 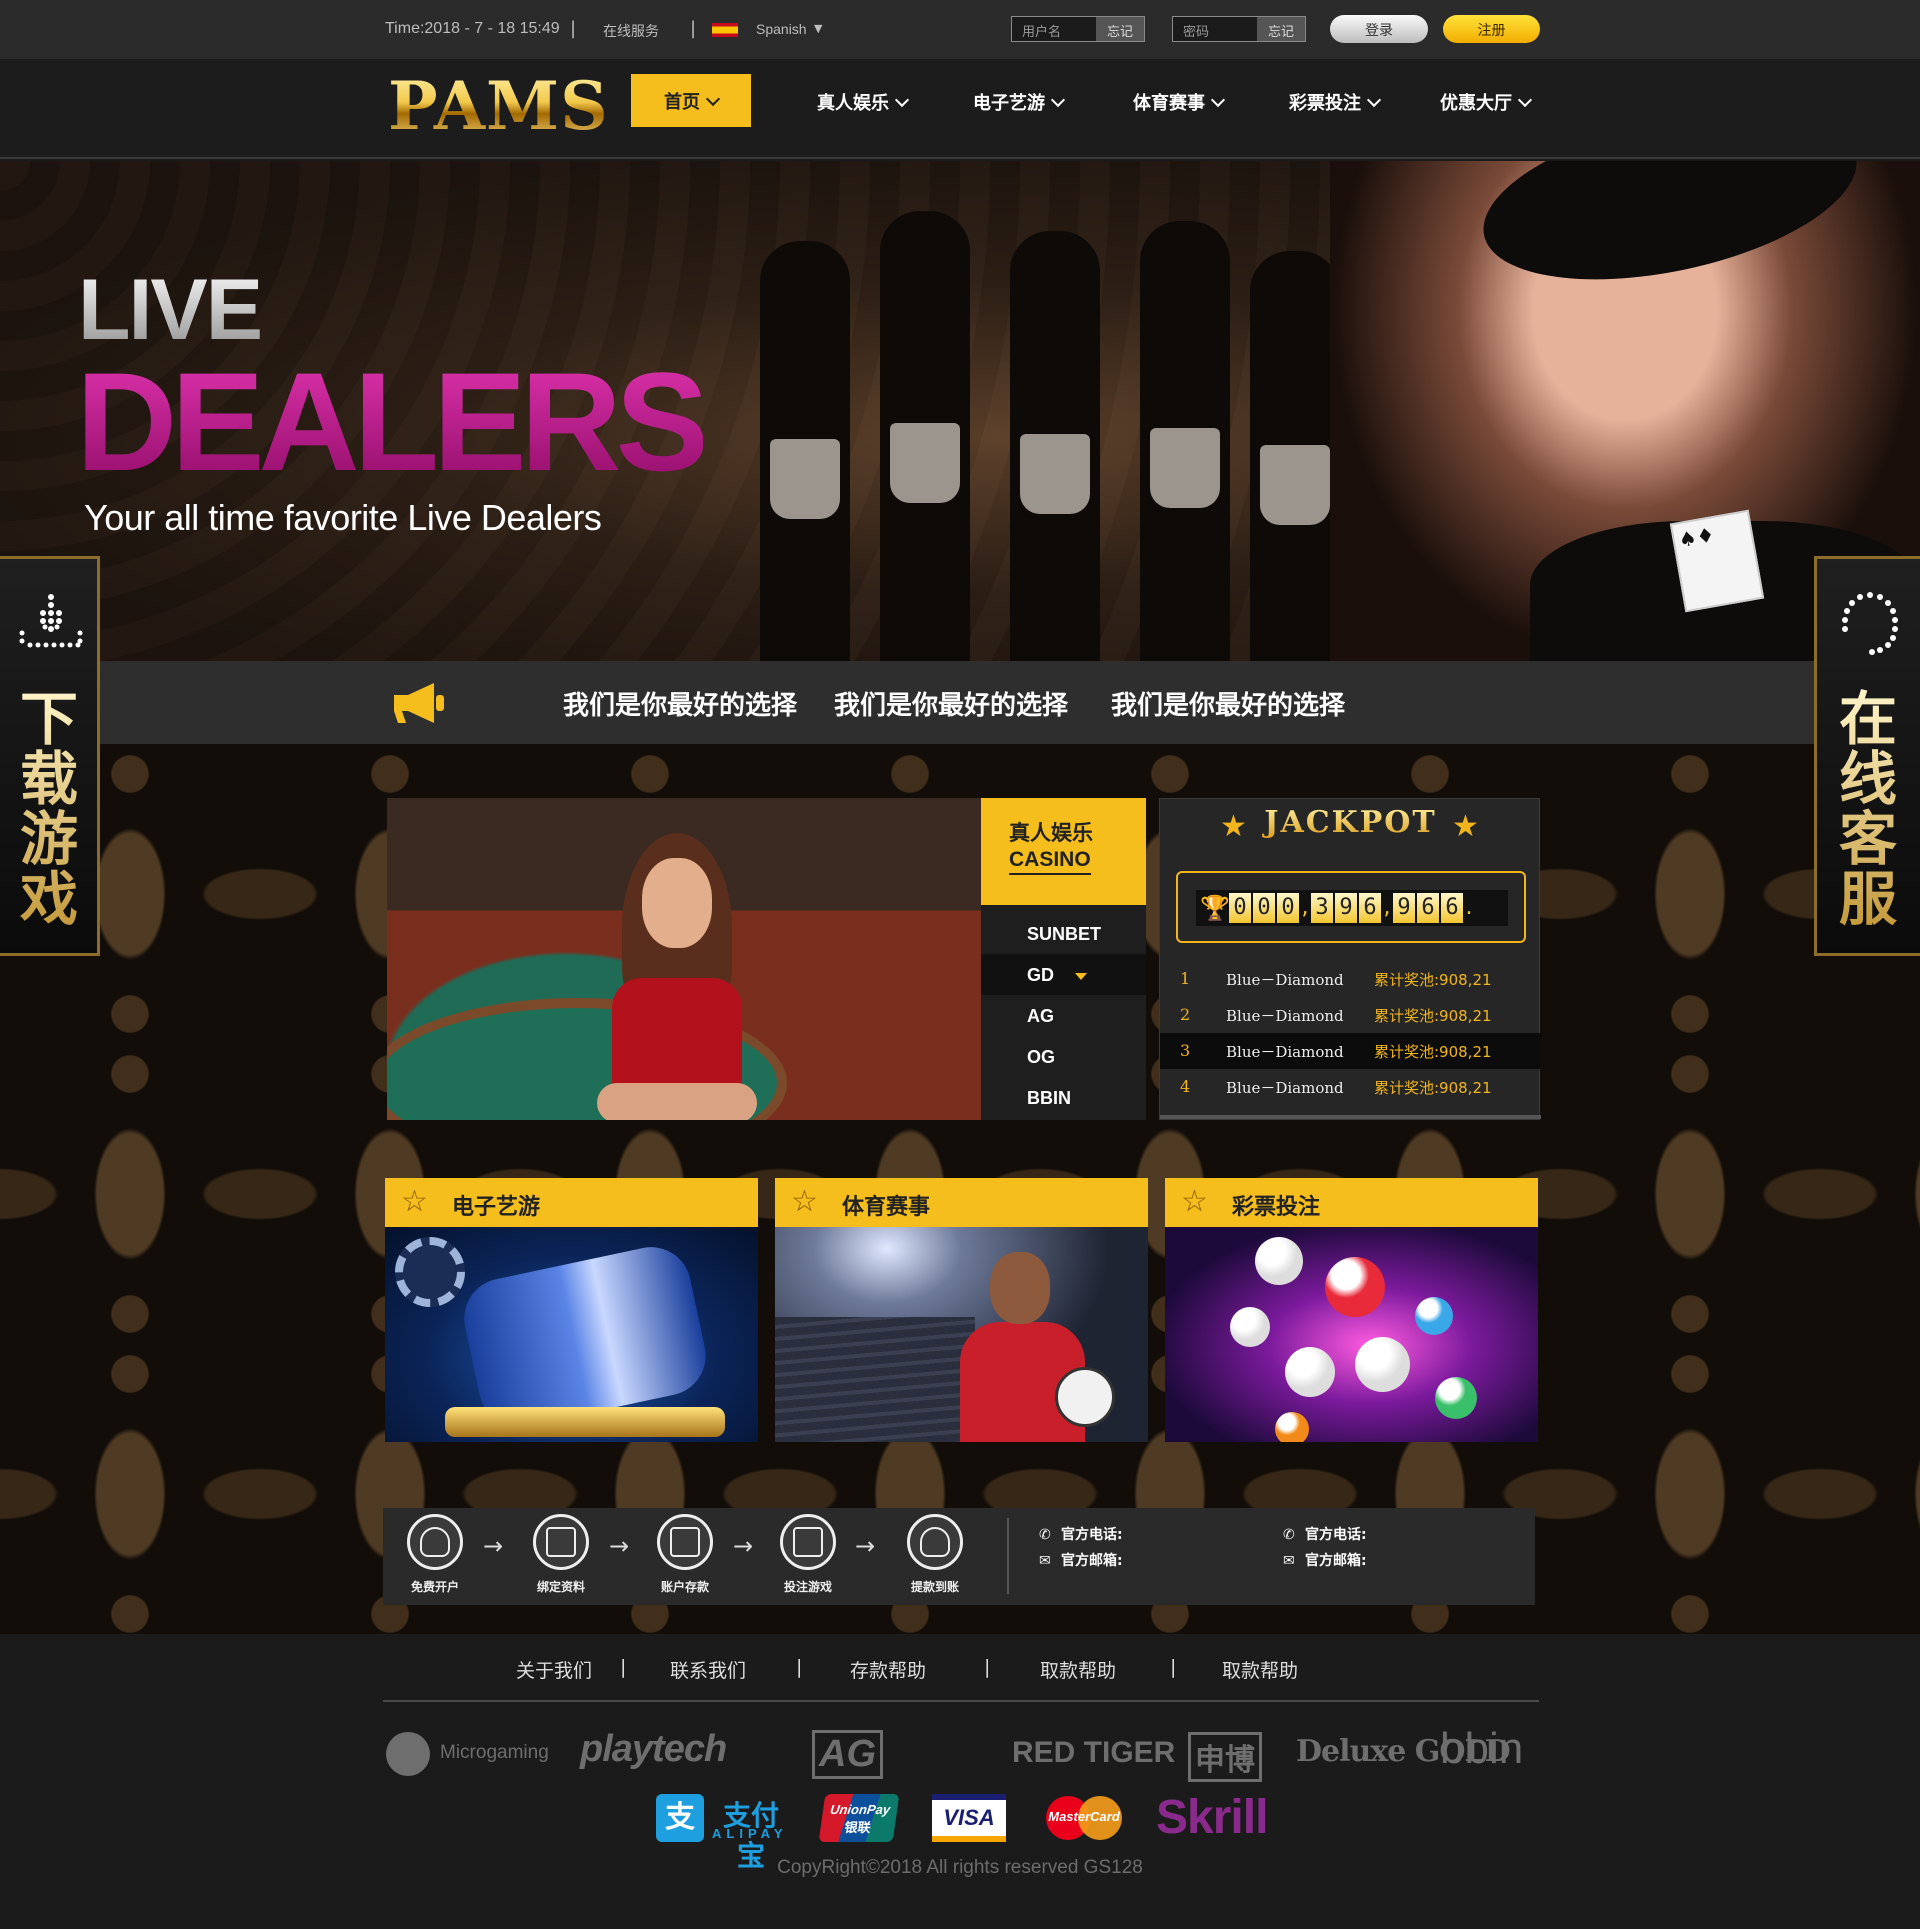 What do you see at coordinates (680, 706) in the screenshot?
I see `announcement-text: 我们是你最好的选择` at bounding box center [680, 706].